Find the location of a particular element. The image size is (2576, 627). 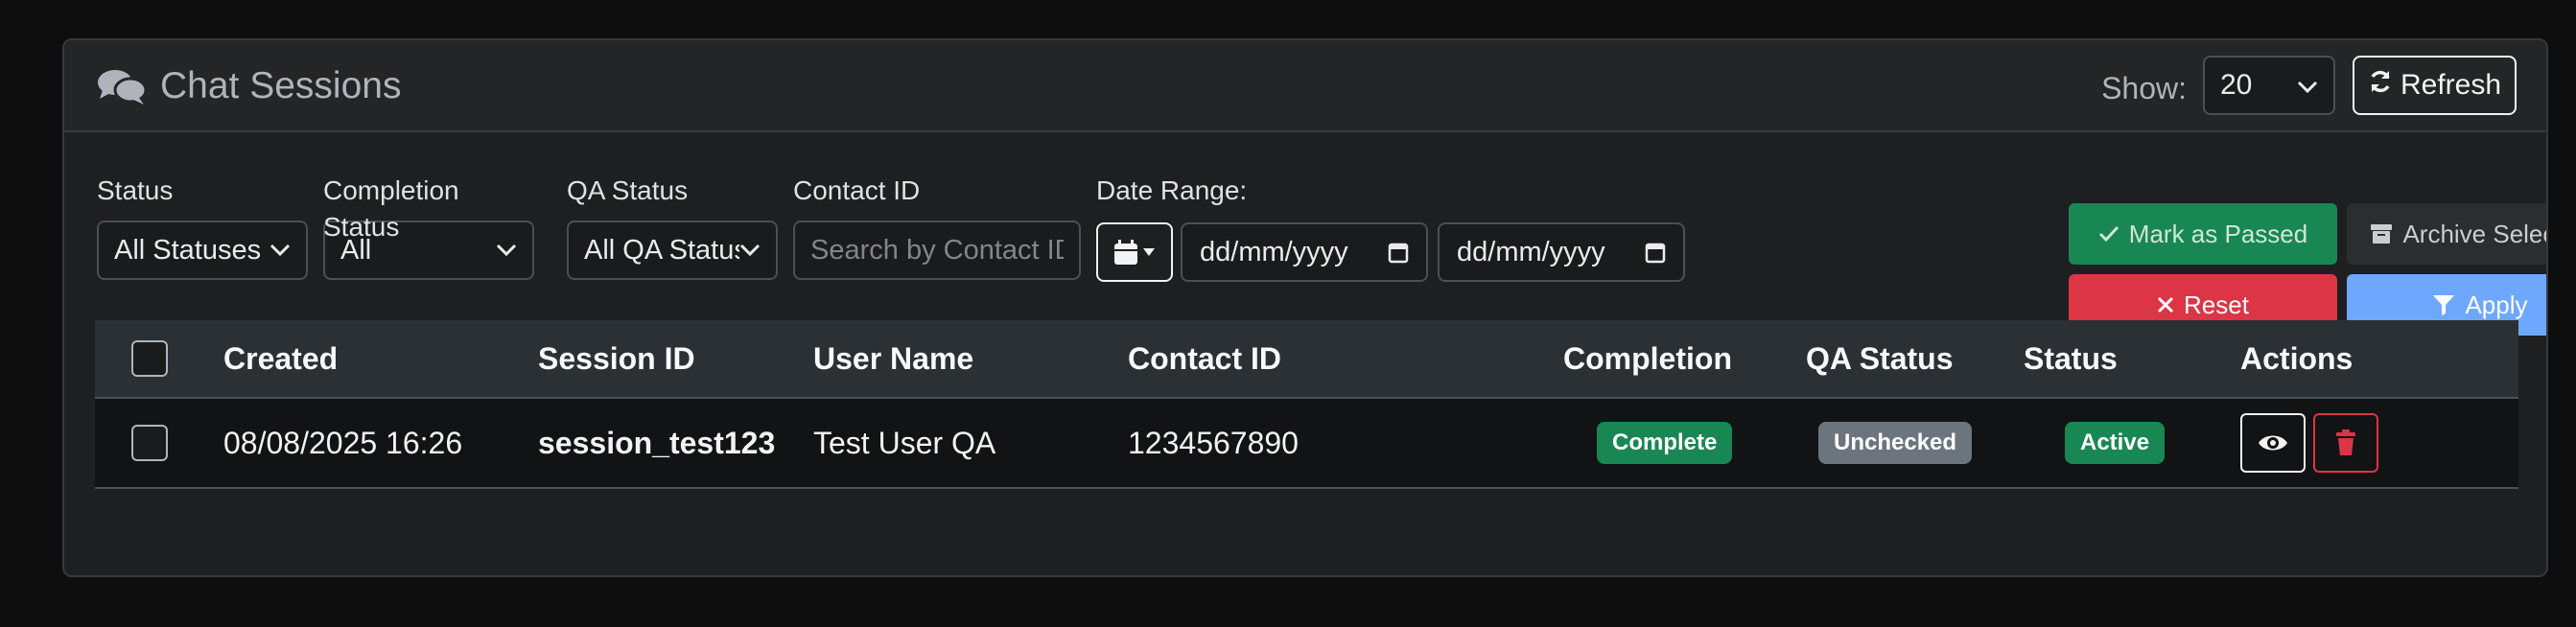

card-header: Chat Sessions Show: 20 Refresh is located at coordinates (1305, 86).